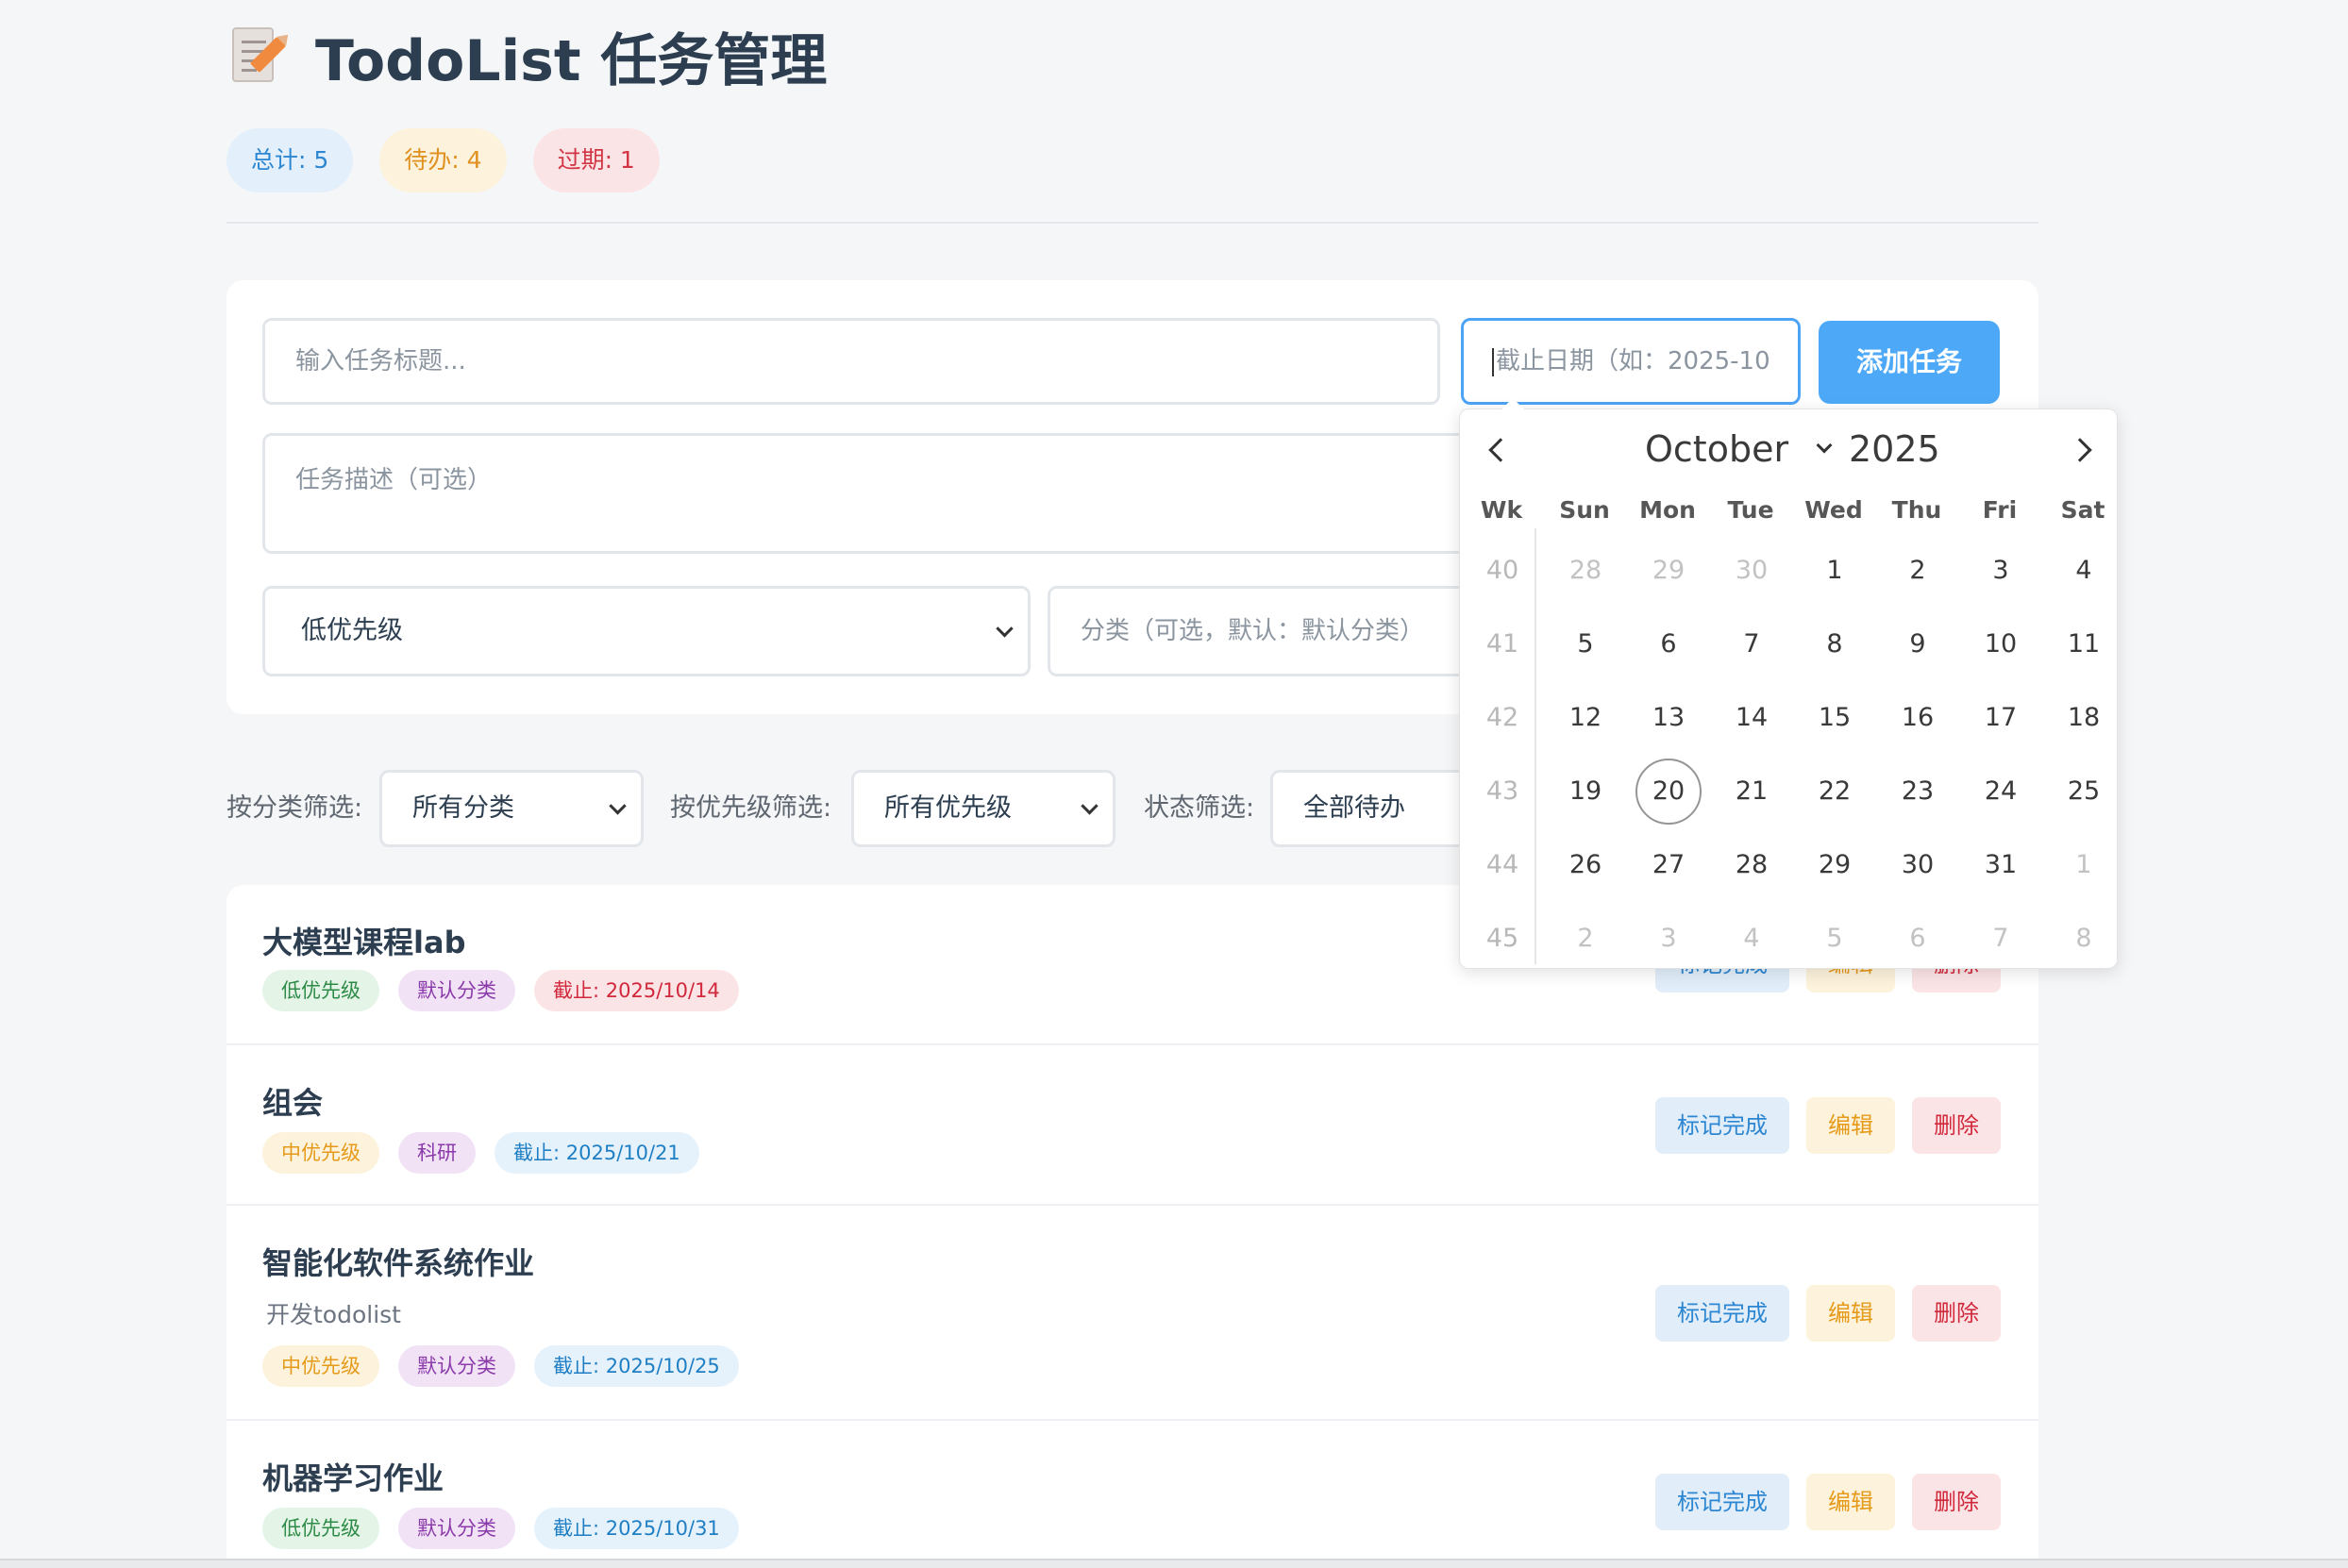  What do you see at coordinates (353, 1478) in the screenshot?
I see `task-title: 机器学习作业` at bounding box center [353, 1478].